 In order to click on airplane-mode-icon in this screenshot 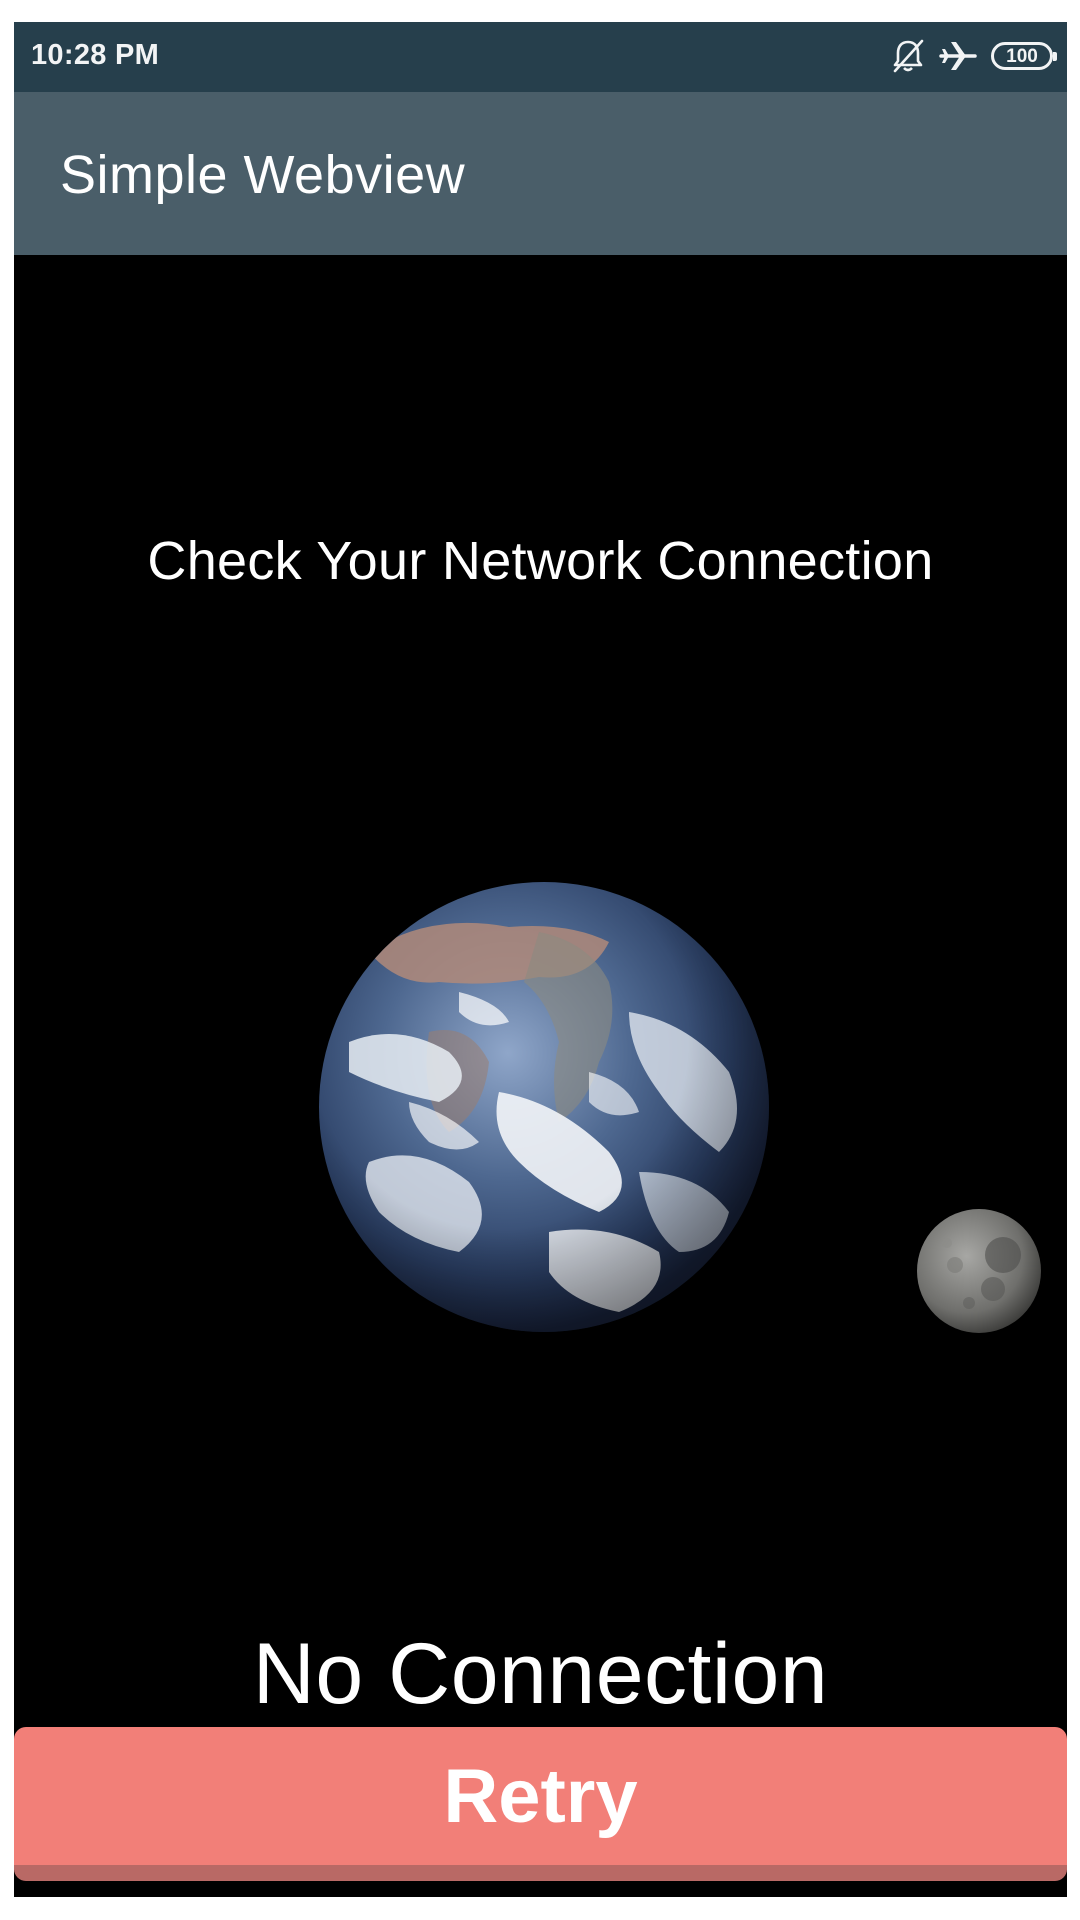, I will do `click(958, 56)`.